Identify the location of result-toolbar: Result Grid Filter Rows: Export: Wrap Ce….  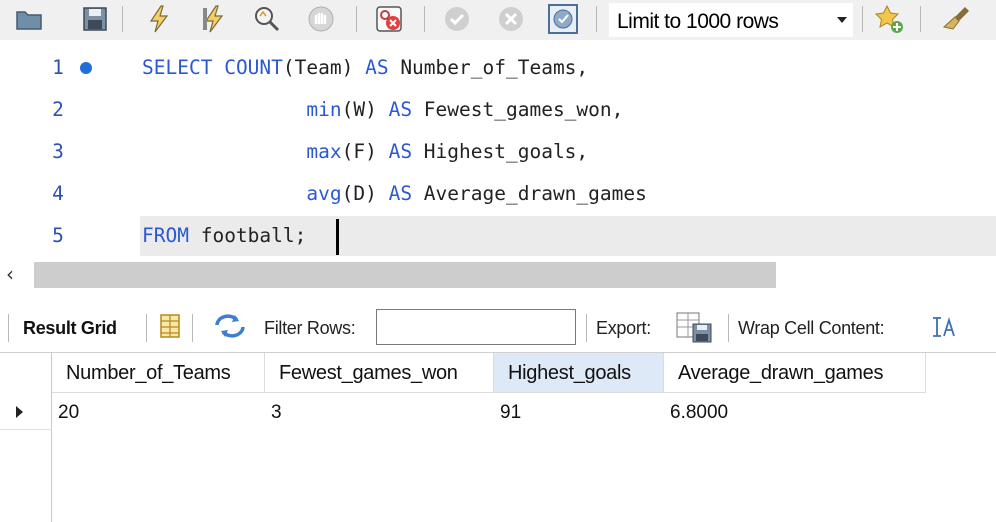
(498, 329).